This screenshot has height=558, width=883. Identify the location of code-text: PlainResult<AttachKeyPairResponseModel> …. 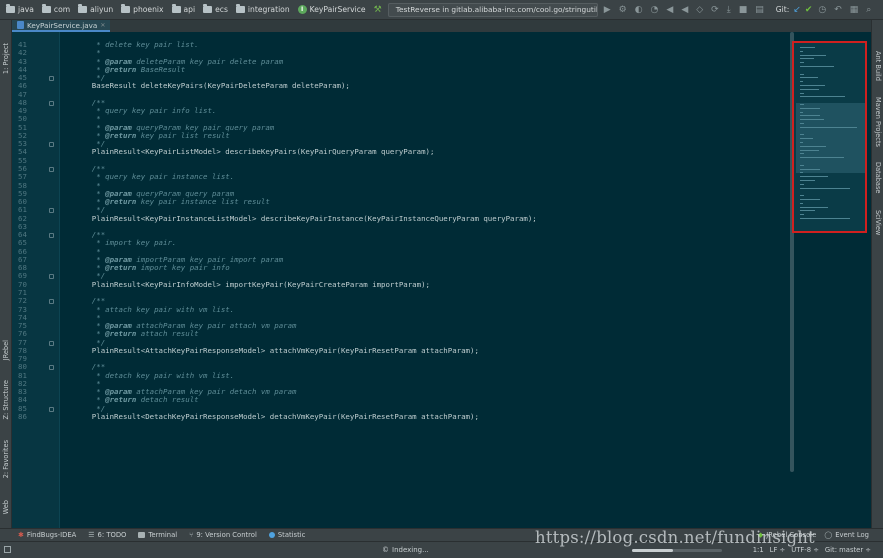
(269, 350).